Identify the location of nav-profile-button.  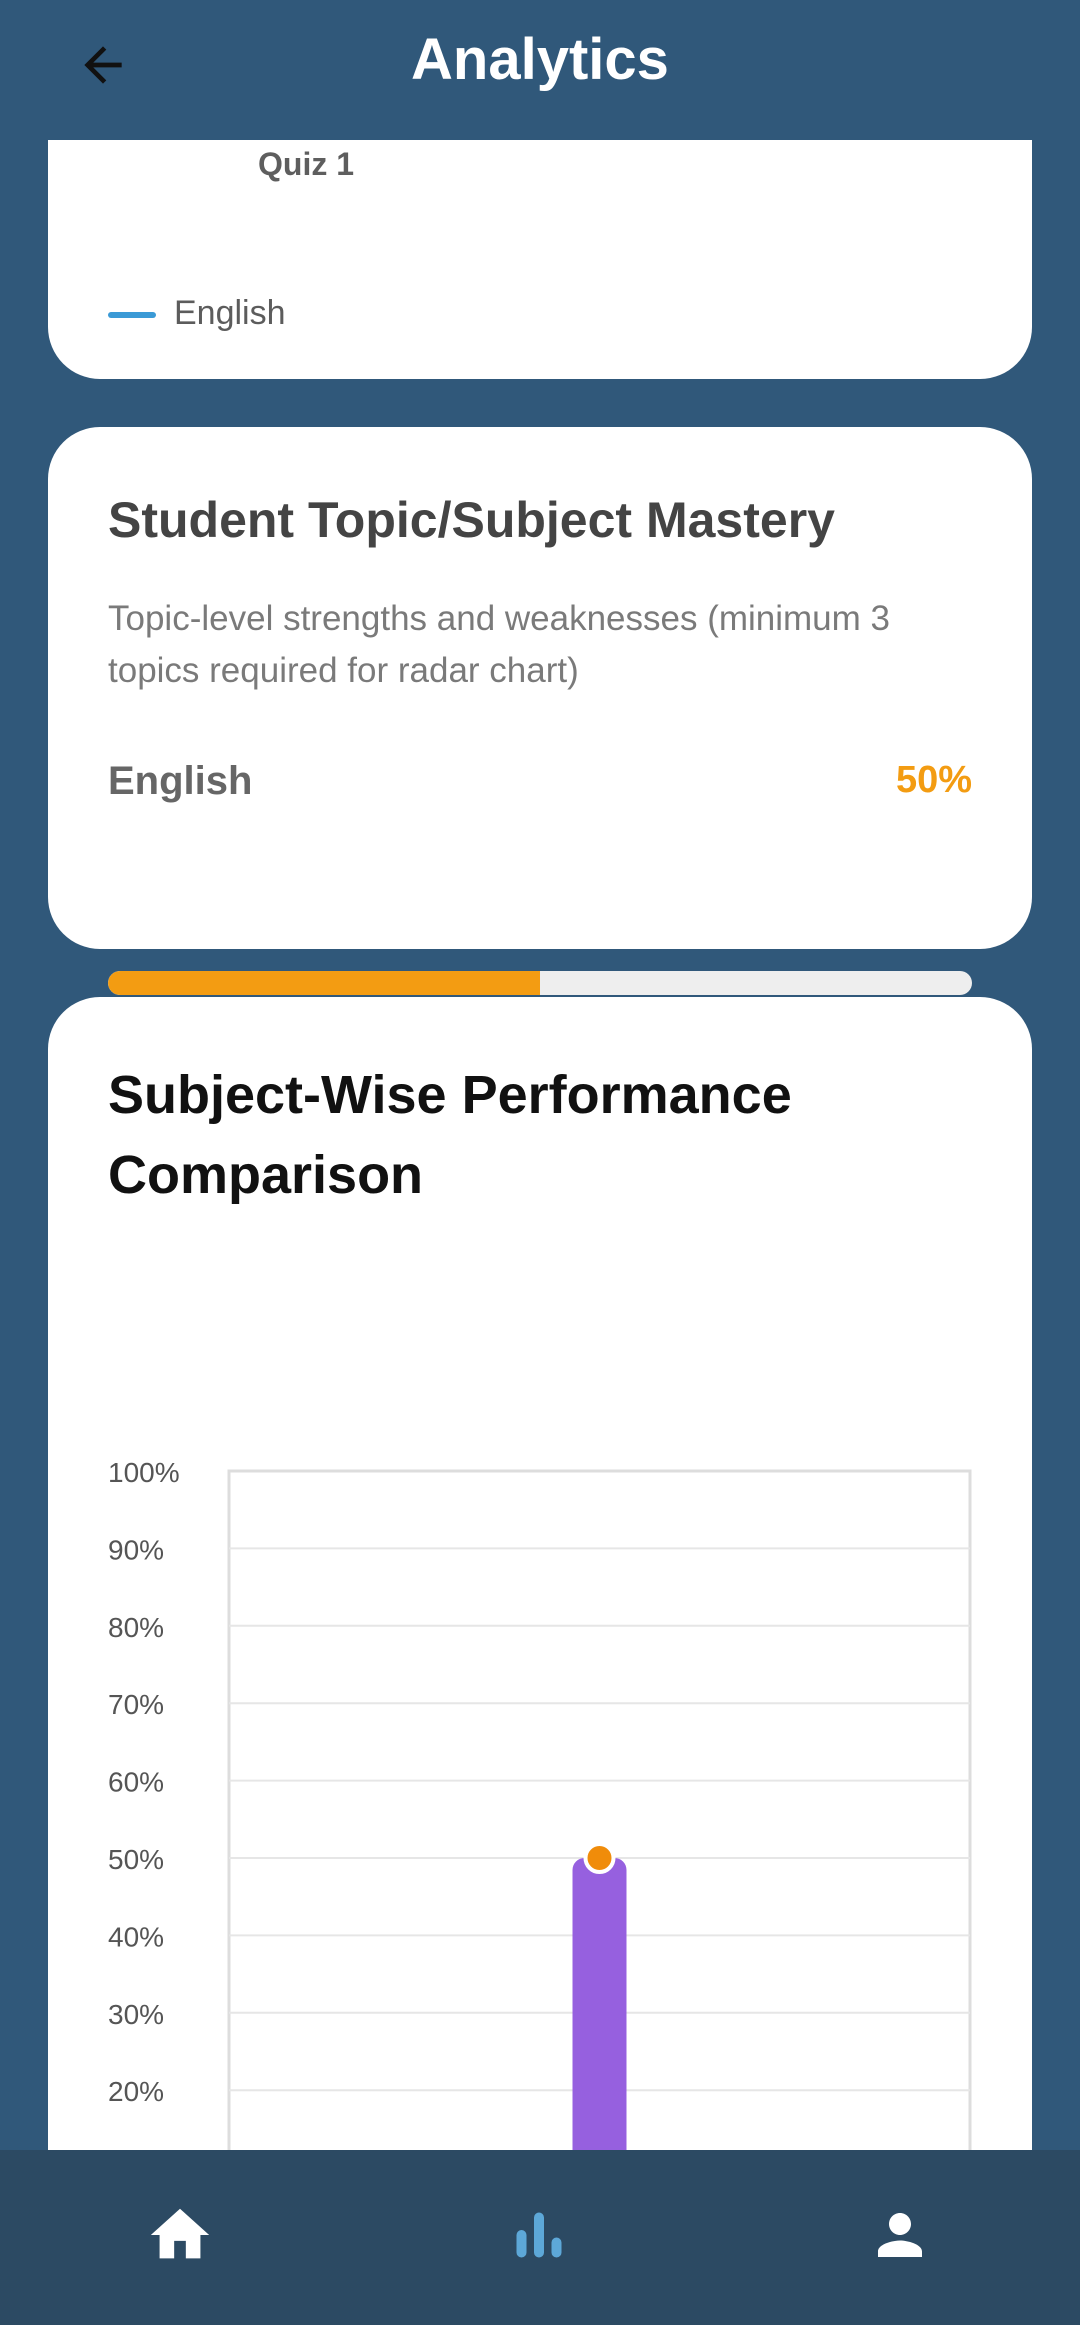
(900, 2235).